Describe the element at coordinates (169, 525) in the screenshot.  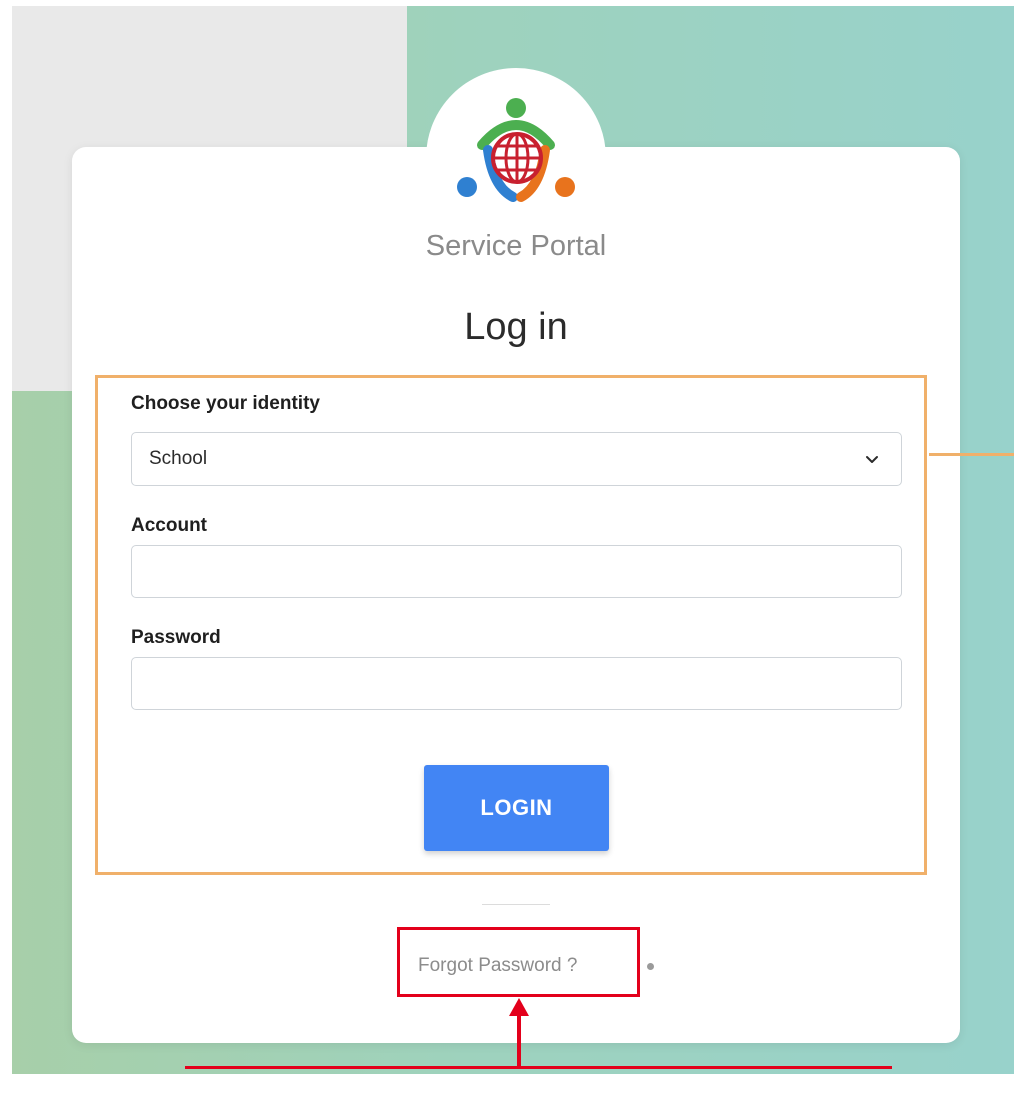
I see `account-label: Account` at that location.